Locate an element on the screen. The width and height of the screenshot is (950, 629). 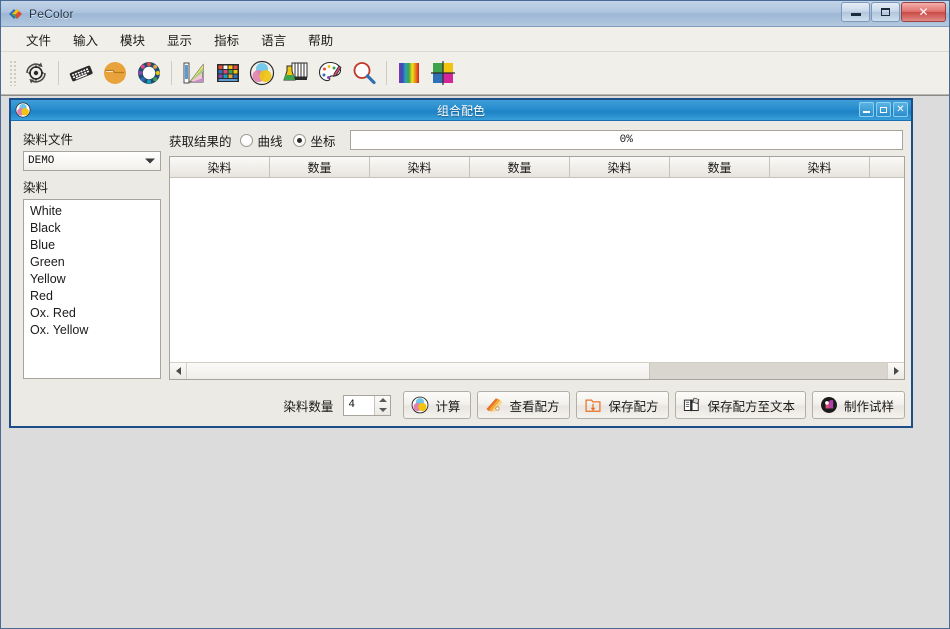
column-header-blank is located at coordinates (887, 167).